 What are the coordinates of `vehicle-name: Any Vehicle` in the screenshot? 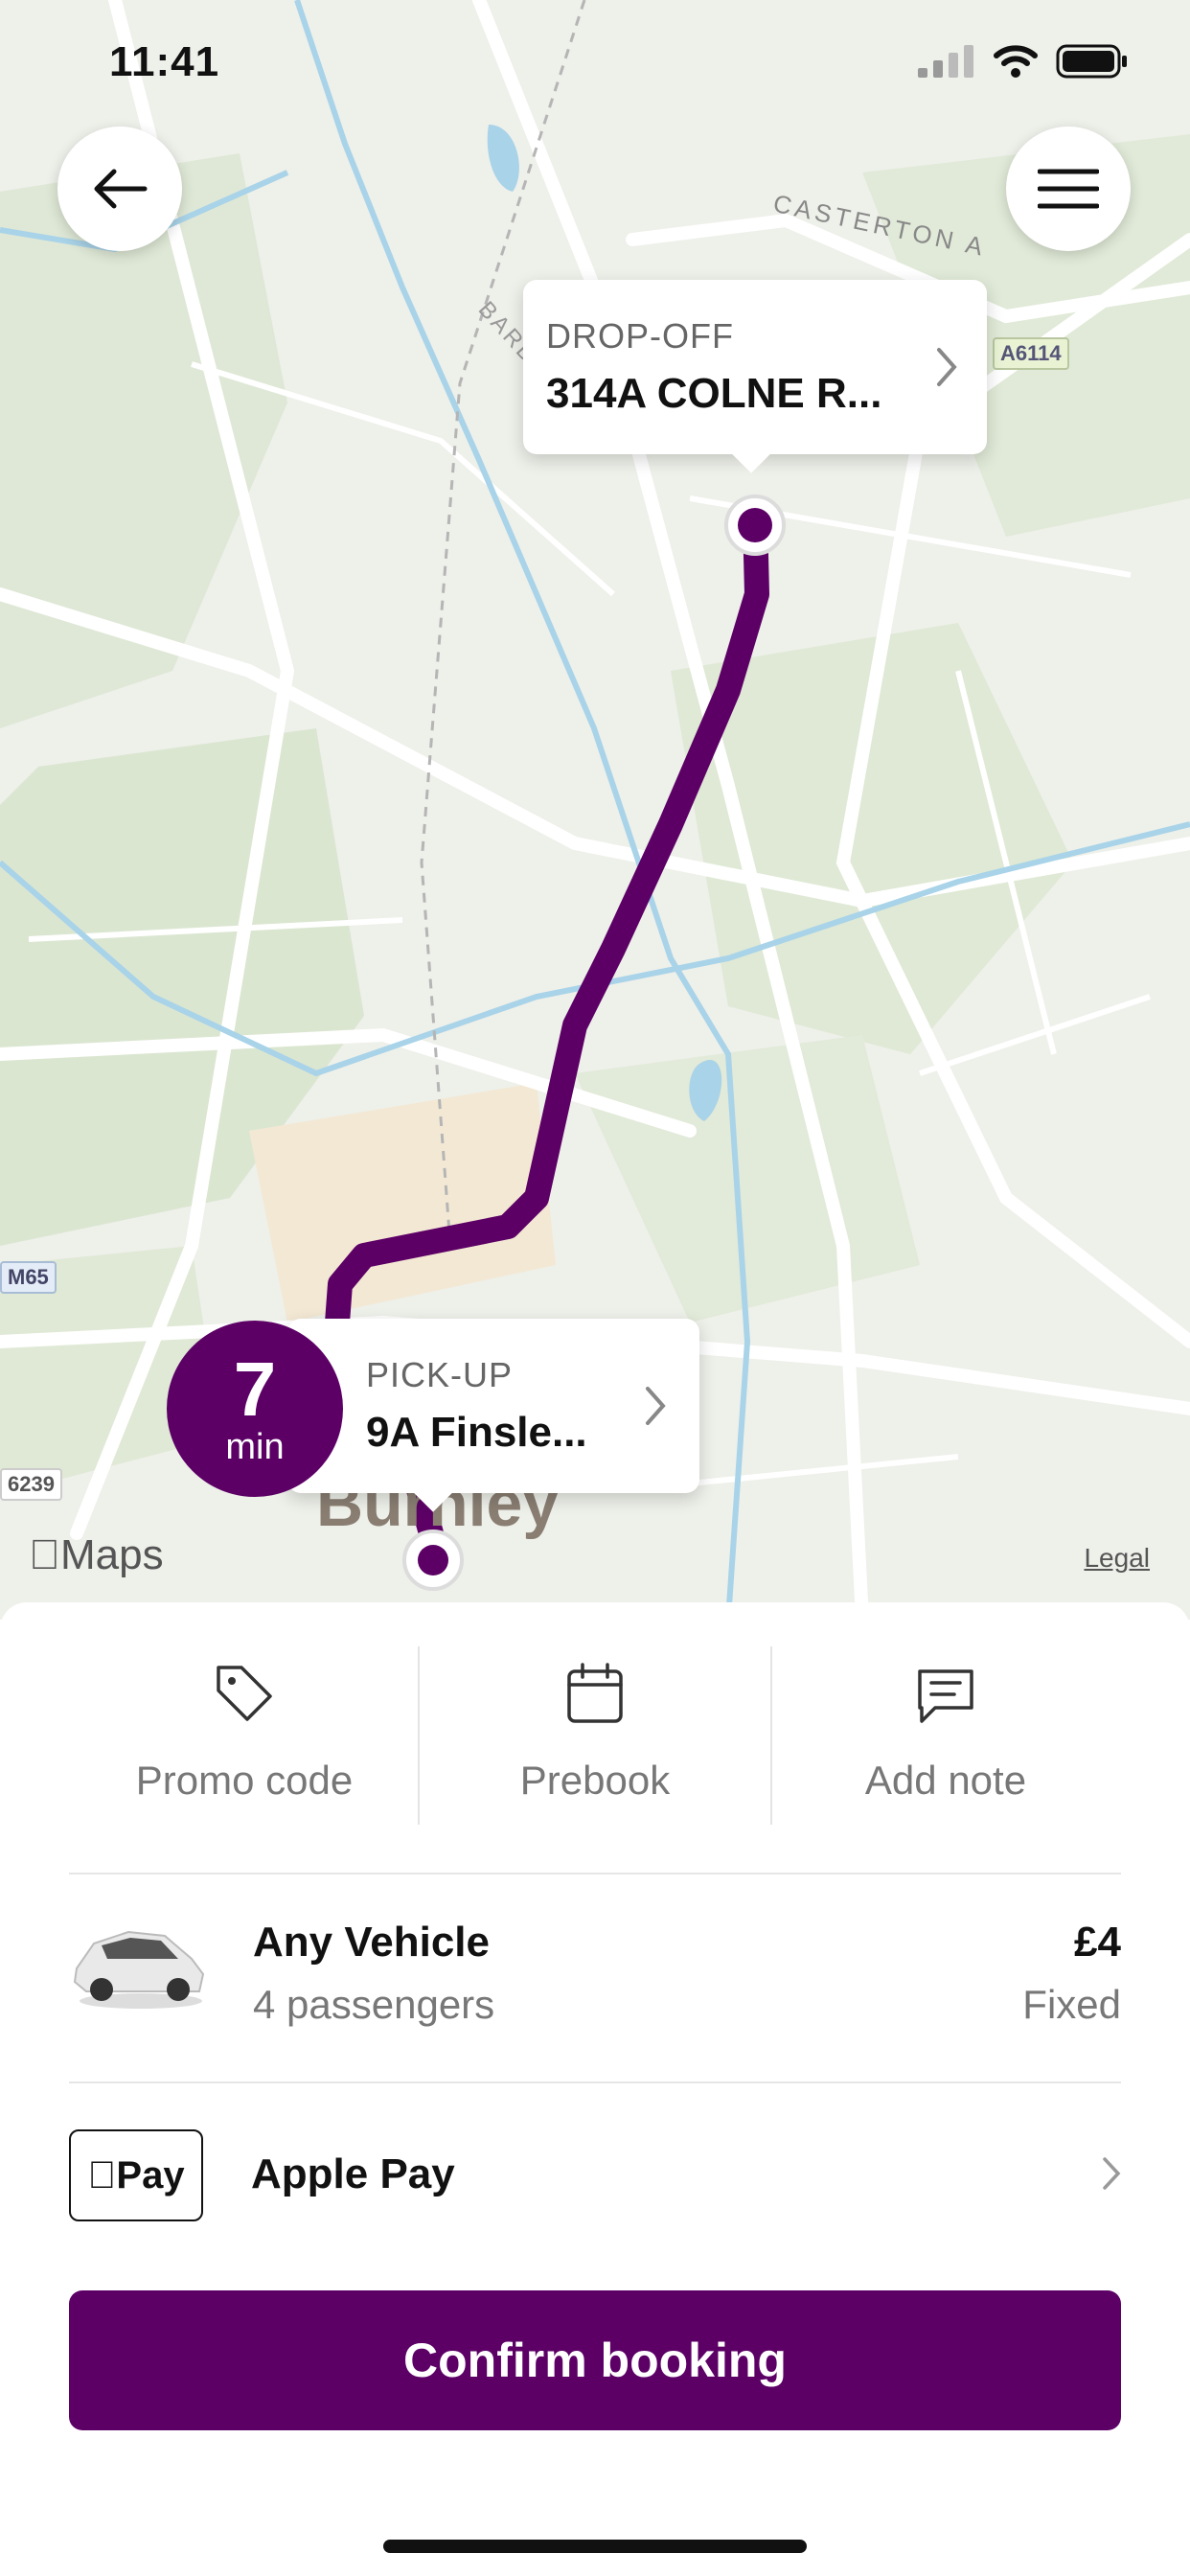 It's located at (372, 1942).